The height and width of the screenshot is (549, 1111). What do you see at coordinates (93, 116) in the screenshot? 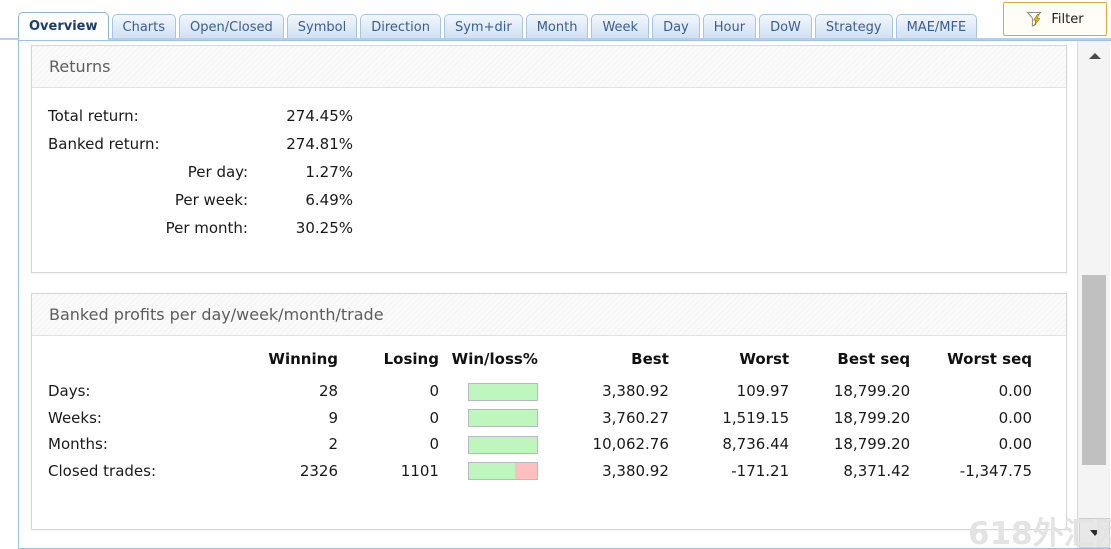
I see `returns-row-label: Total return:` at bounding box center [93, 116].